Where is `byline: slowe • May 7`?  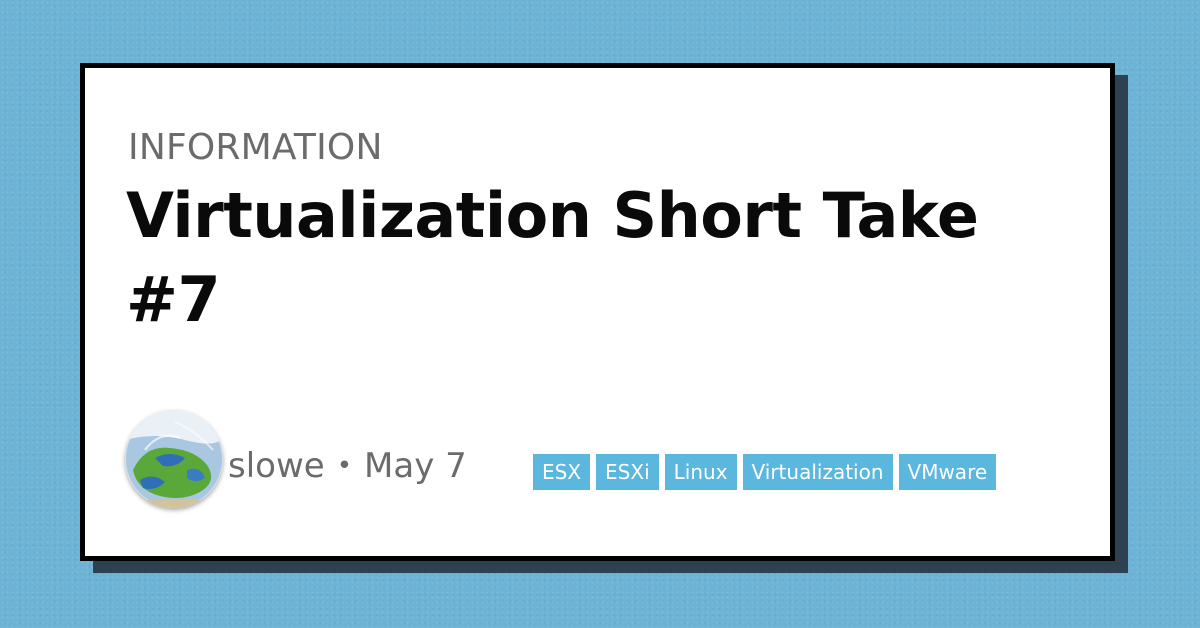 byline: slowe • May 7 is located at coordinates (347, 466).